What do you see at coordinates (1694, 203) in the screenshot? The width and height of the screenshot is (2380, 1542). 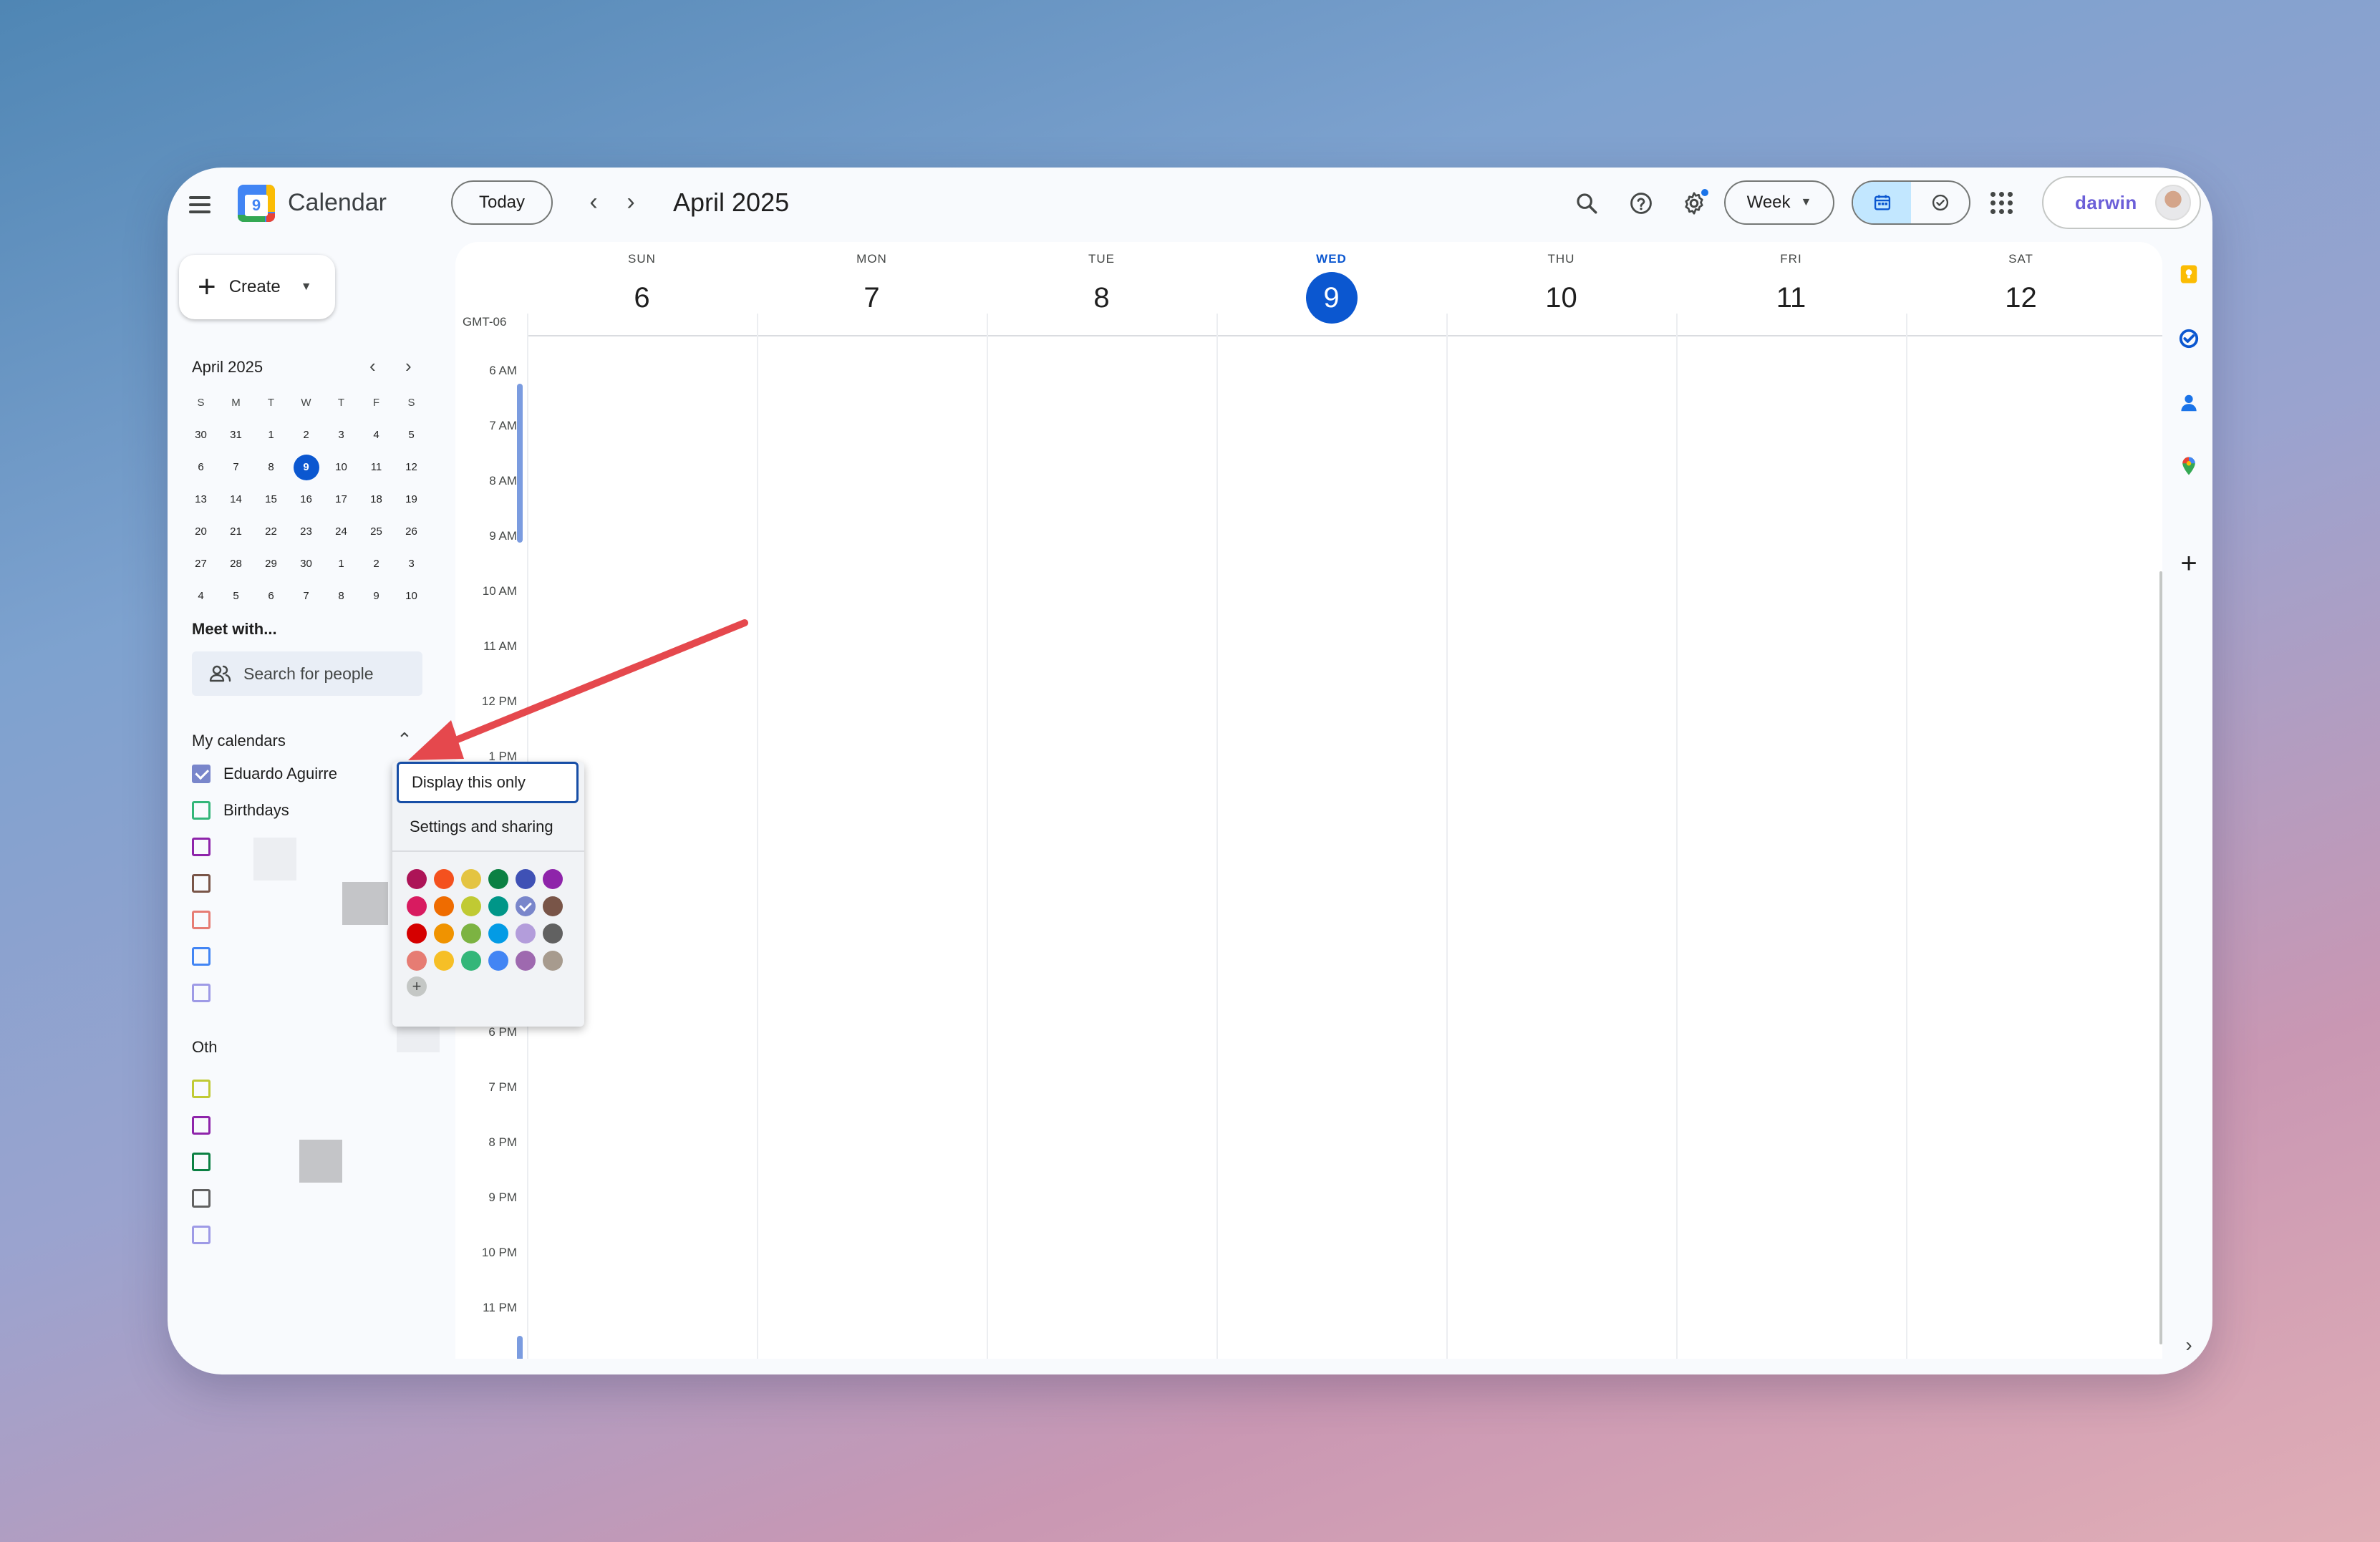 I see `settings-gear-icon` at bounding box center [1694, 203].